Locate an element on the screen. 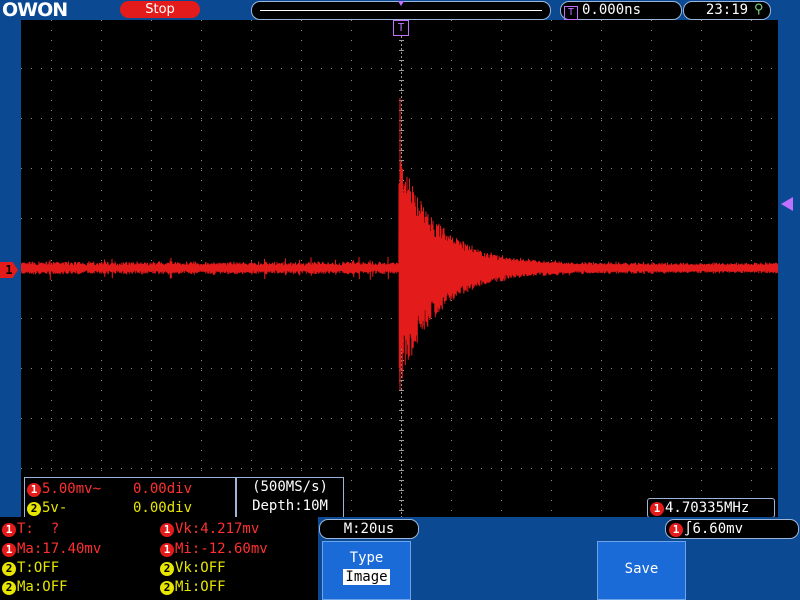 The height and width of the screenshot is (600, 800). save-softkey: Save is located at coordinates (641, 570).